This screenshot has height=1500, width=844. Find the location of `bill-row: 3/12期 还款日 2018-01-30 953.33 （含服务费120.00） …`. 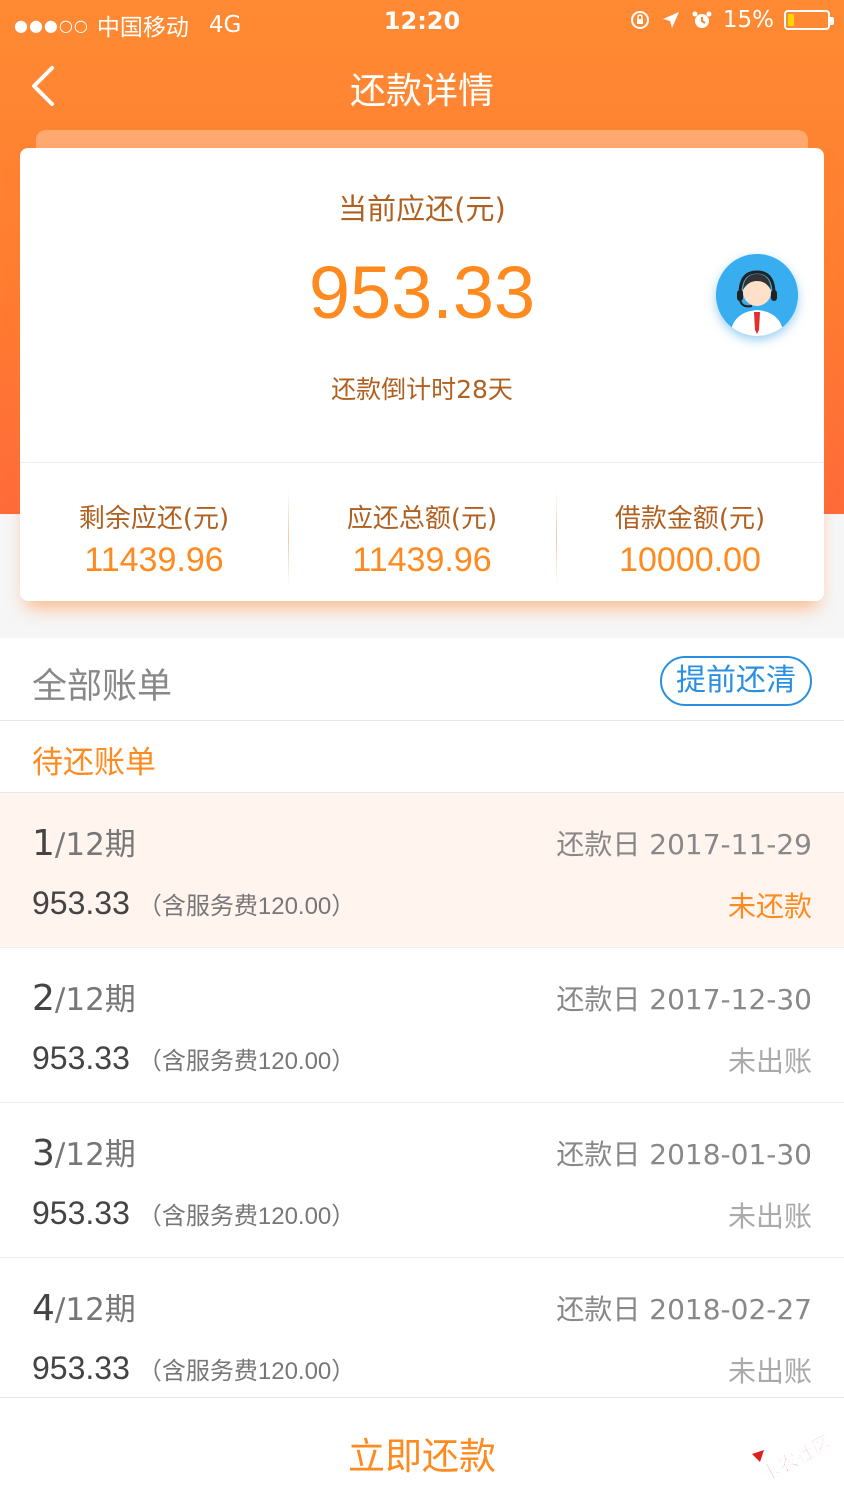

bill-row: 3/12期 还款日 2018-01-30 953.33 （含服务费120.00） … is located at coordinates (422, 1180).